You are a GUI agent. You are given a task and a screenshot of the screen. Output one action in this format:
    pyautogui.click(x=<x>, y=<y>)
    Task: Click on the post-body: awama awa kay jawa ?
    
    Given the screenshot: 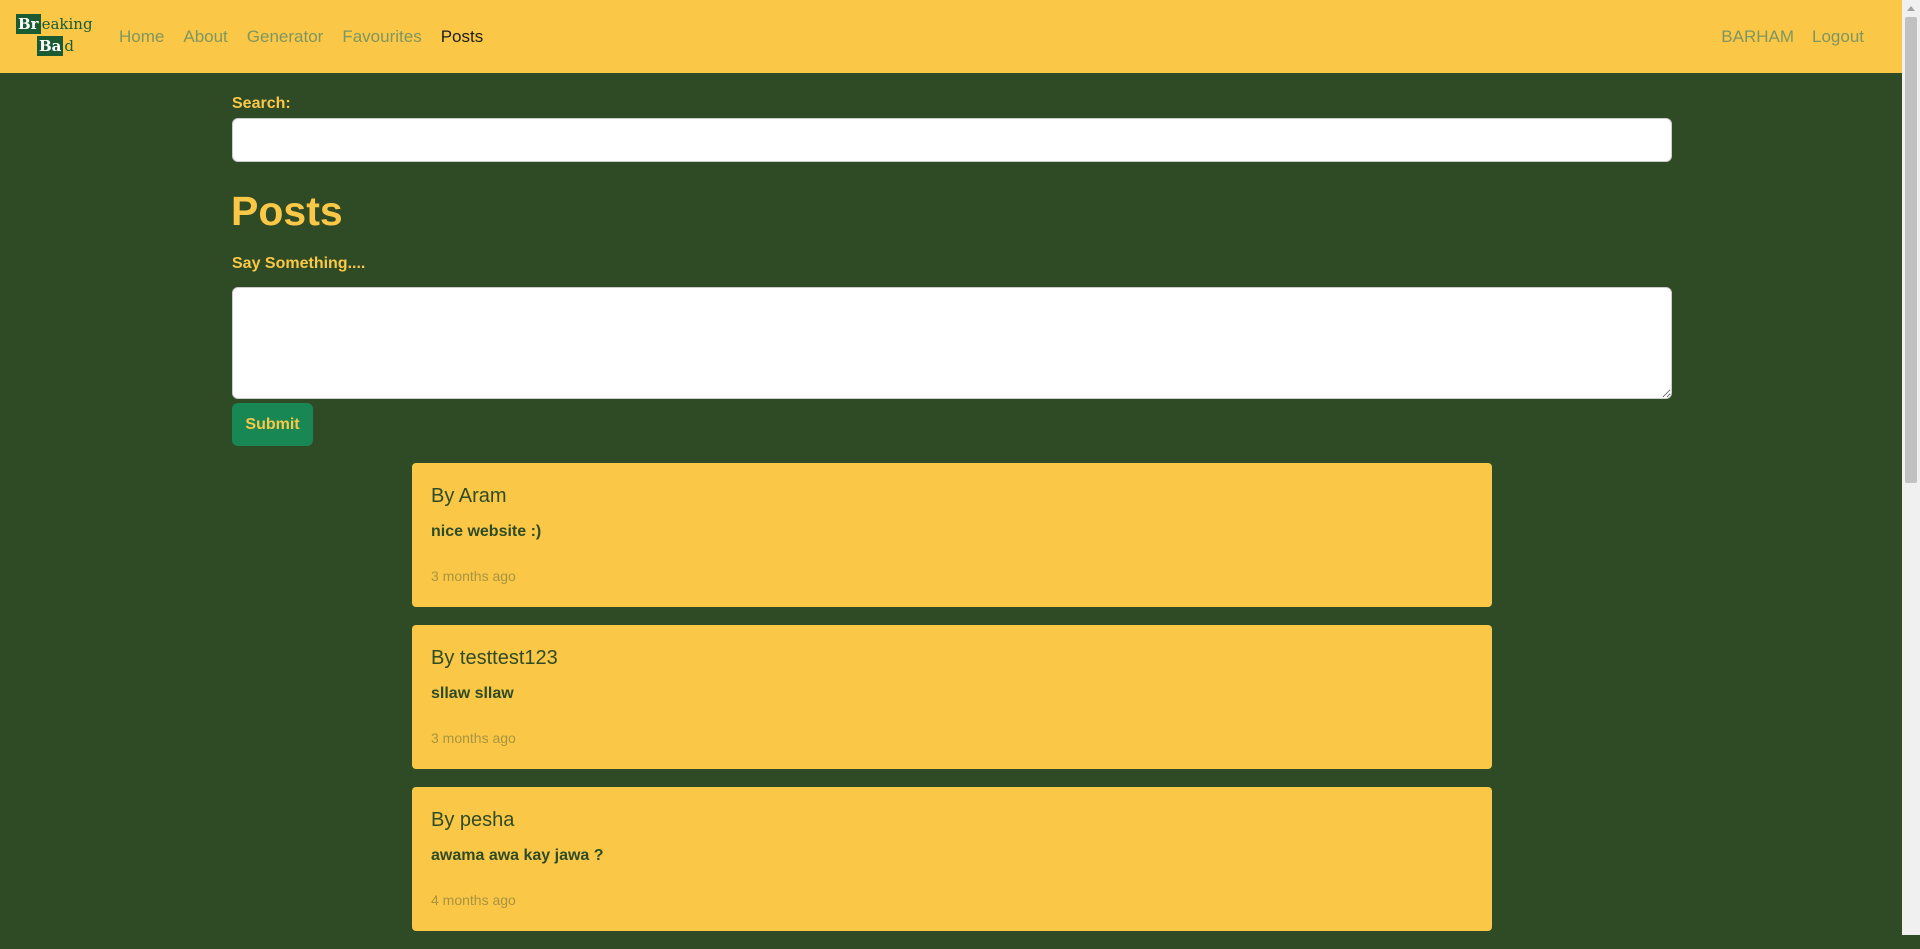 What is the action you would take?
    pyautogui.click(x=517, y=855)
    